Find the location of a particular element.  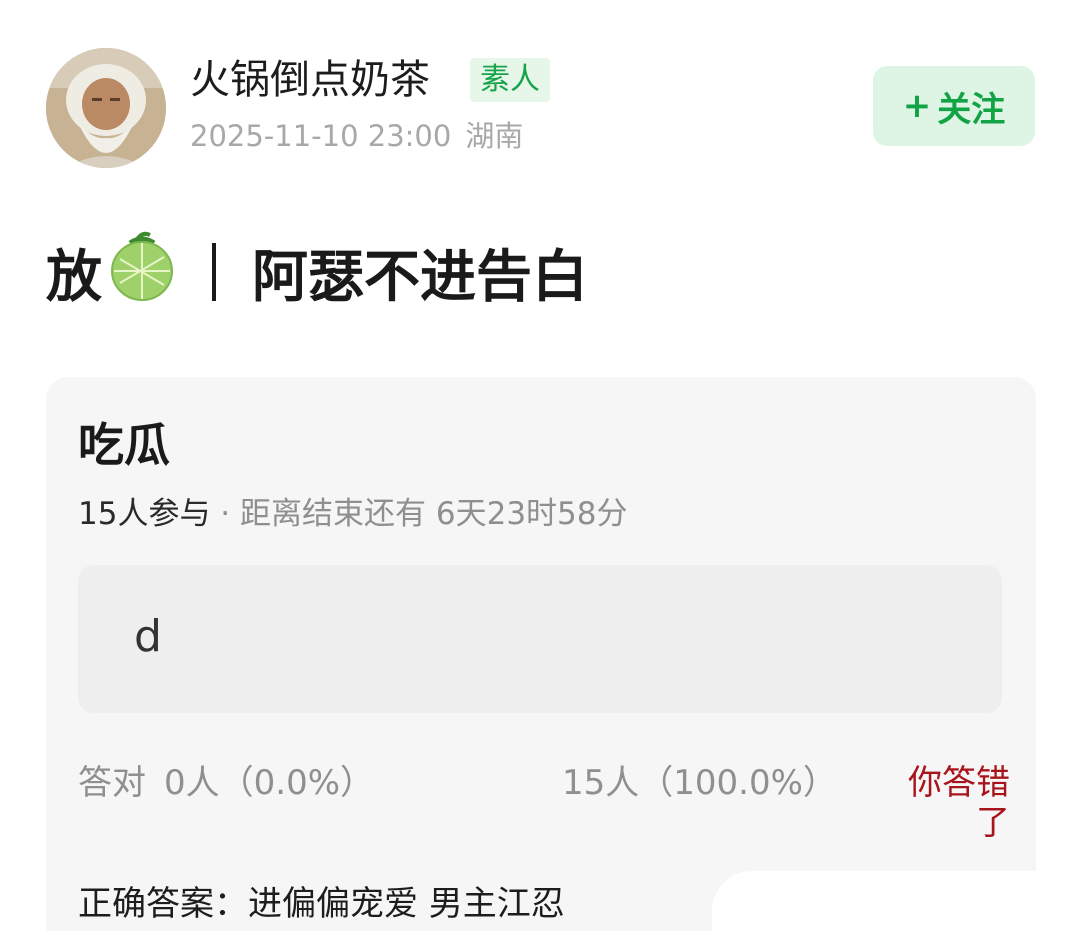

answer-option-text: d is located at coordinates (148, 636).